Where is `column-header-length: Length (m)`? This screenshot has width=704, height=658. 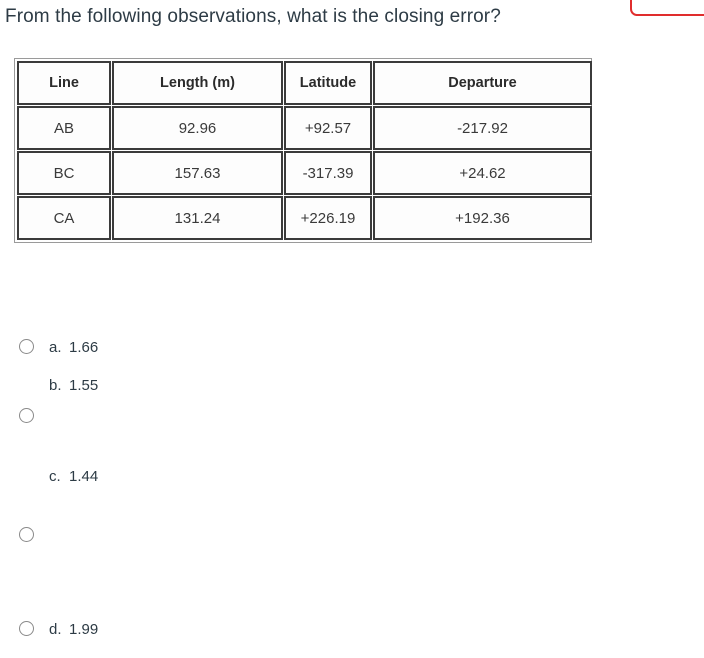
column-header-length: Length (m) is located at coordinates (197, 83).